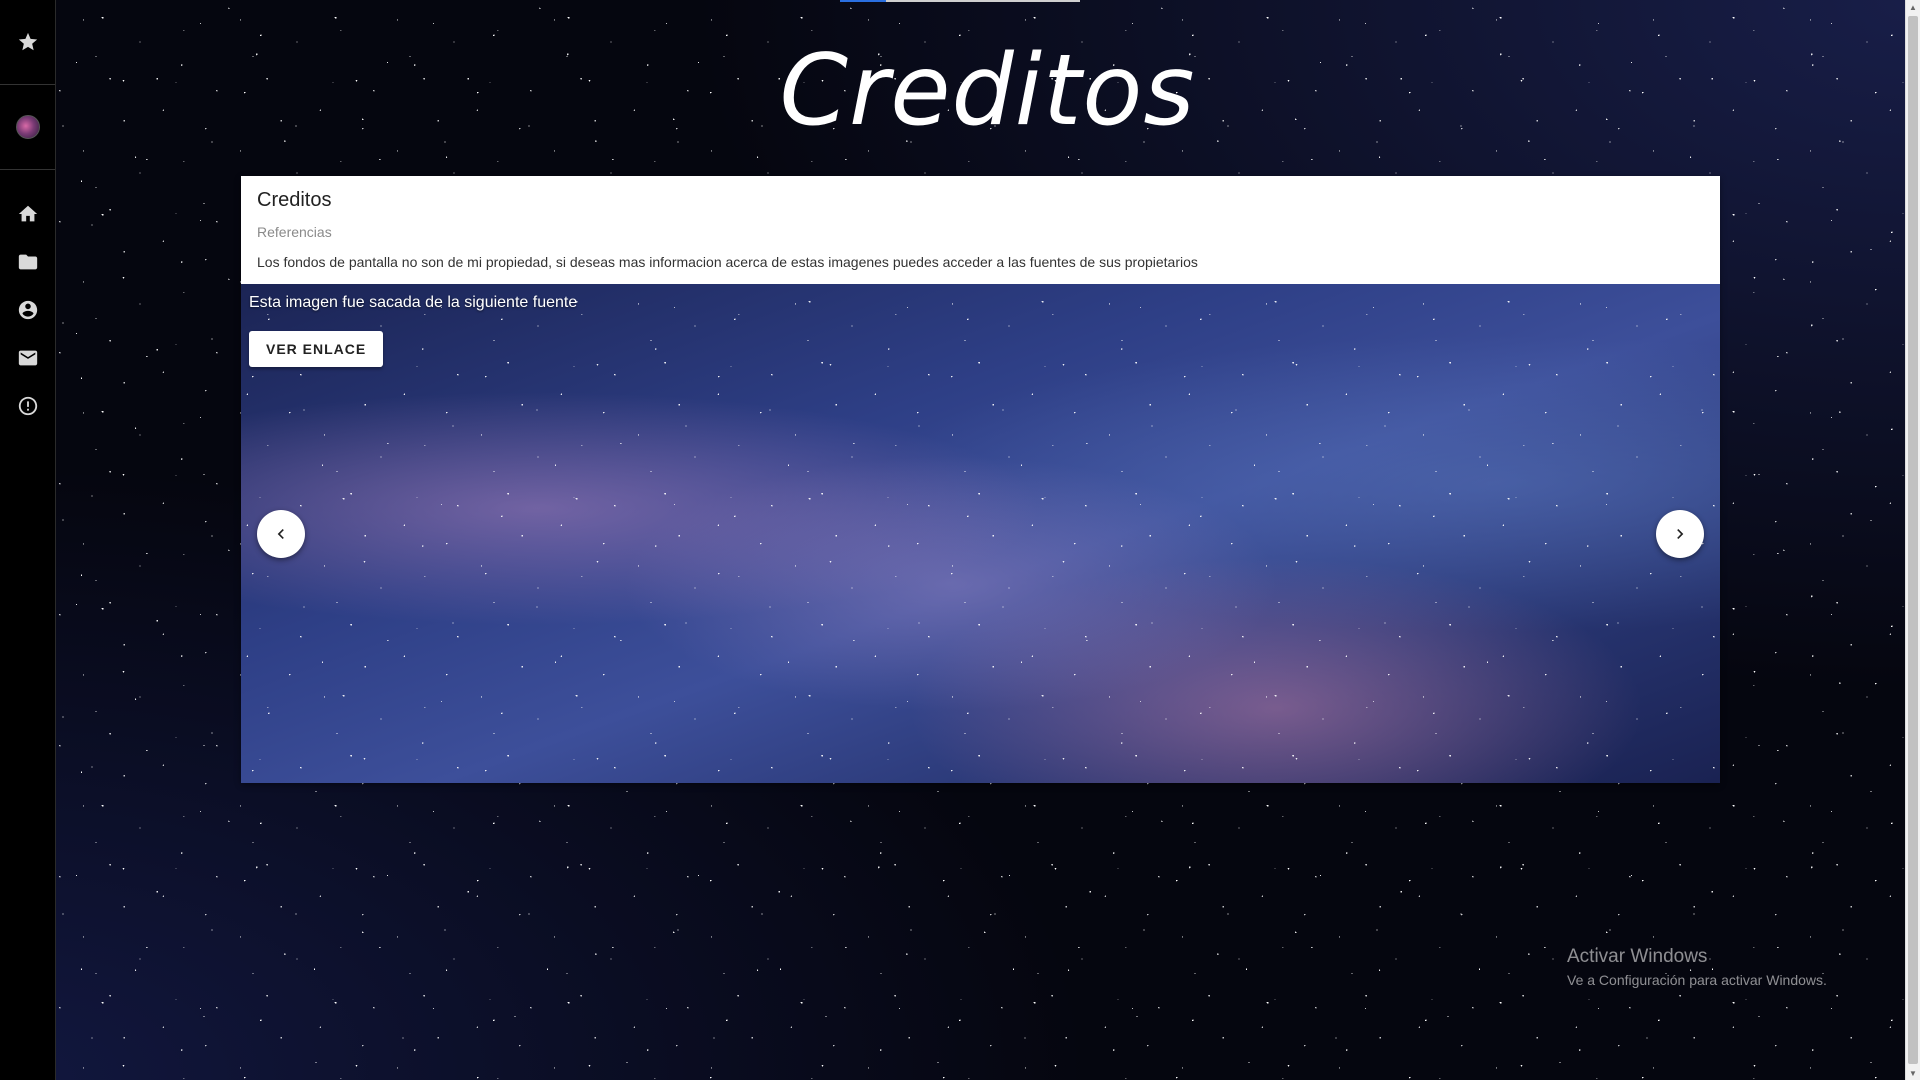 The width and height of the screenshot is (1920, 1080). What do you see at coordinates (1697, 980) in the screenshot?
I see `watermark-subtitle: Ve a Configuración para activar Windows.` at bounding box center [1697, 980].